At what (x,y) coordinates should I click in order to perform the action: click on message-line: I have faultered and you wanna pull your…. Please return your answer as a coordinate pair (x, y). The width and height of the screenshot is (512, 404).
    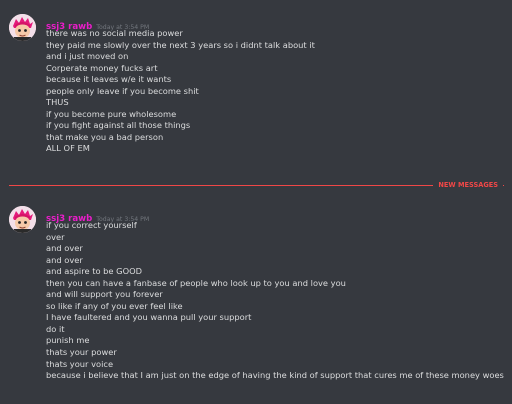
    Looking at the image, I should click on (149, 317).